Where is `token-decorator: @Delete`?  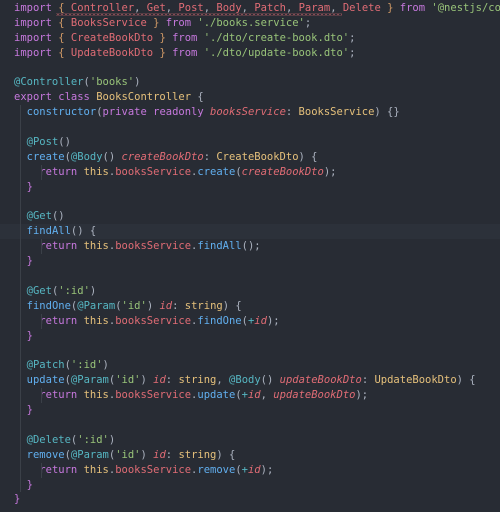 token-decorator: @Delete is located at coordinates (48, 439).